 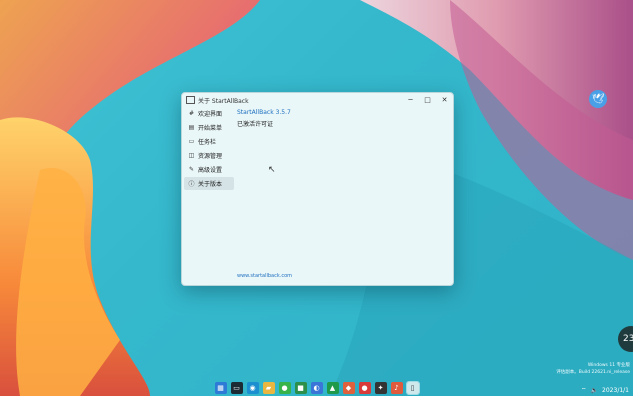 I want to click on edge-icon: ◉, so click(x=252, y=388).